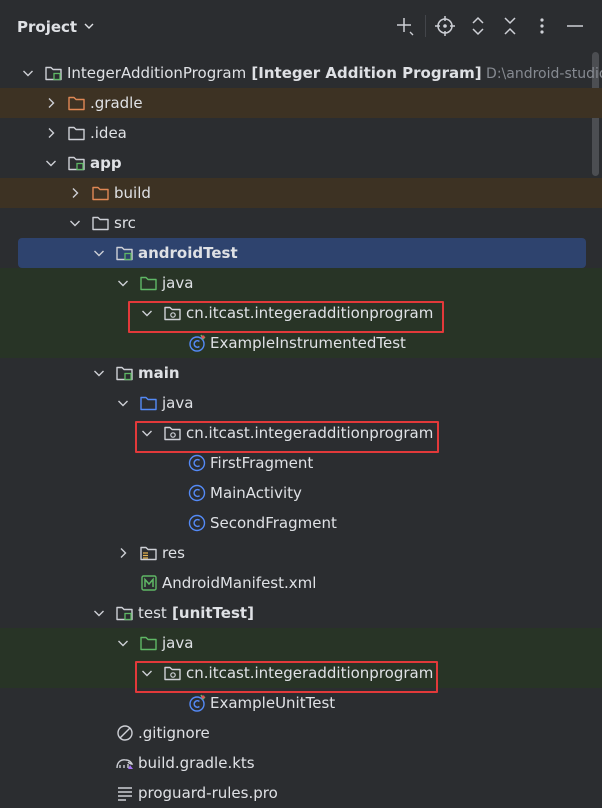 Image resolution: width=602 pixels, height=808 pixels. I want to click on ignore-icon, so click(125, 733).